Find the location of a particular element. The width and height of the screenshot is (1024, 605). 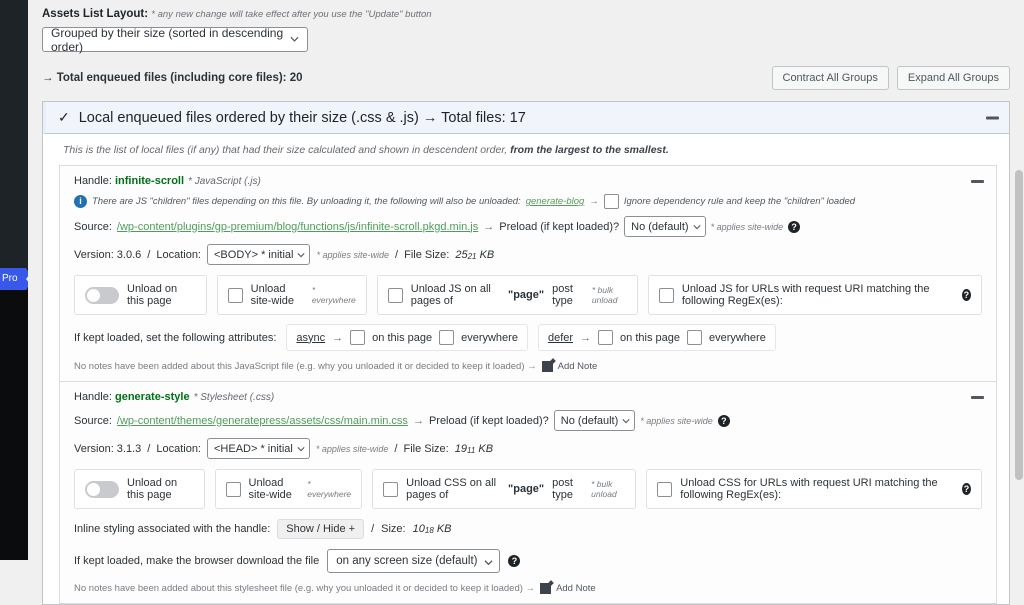

defer-this-page-checkbox is located at coordinates (606, 337).